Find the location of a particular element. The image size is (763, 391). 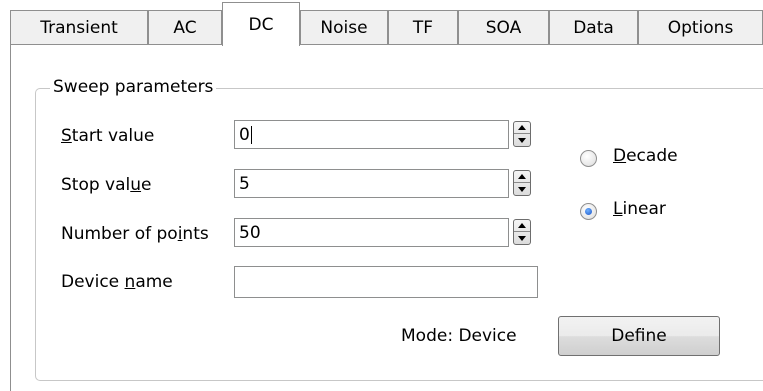

tab-transient: Transient is located at coordinates (79, 27).